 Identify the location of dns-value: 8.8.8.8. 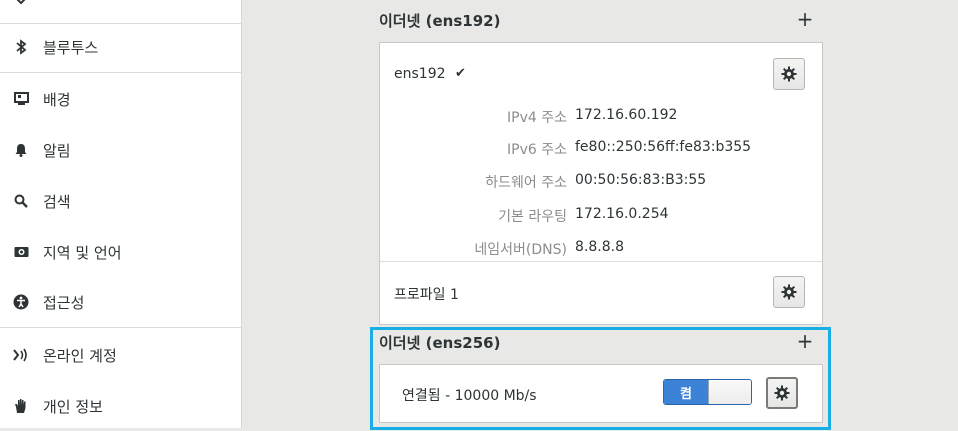
(599, 247).